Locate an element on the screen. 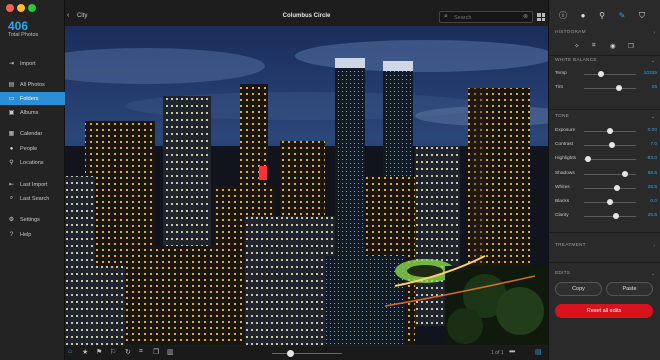 The image size is (660, 360). page-indicator: 1 of 1 is located at coordinates (497, 353).